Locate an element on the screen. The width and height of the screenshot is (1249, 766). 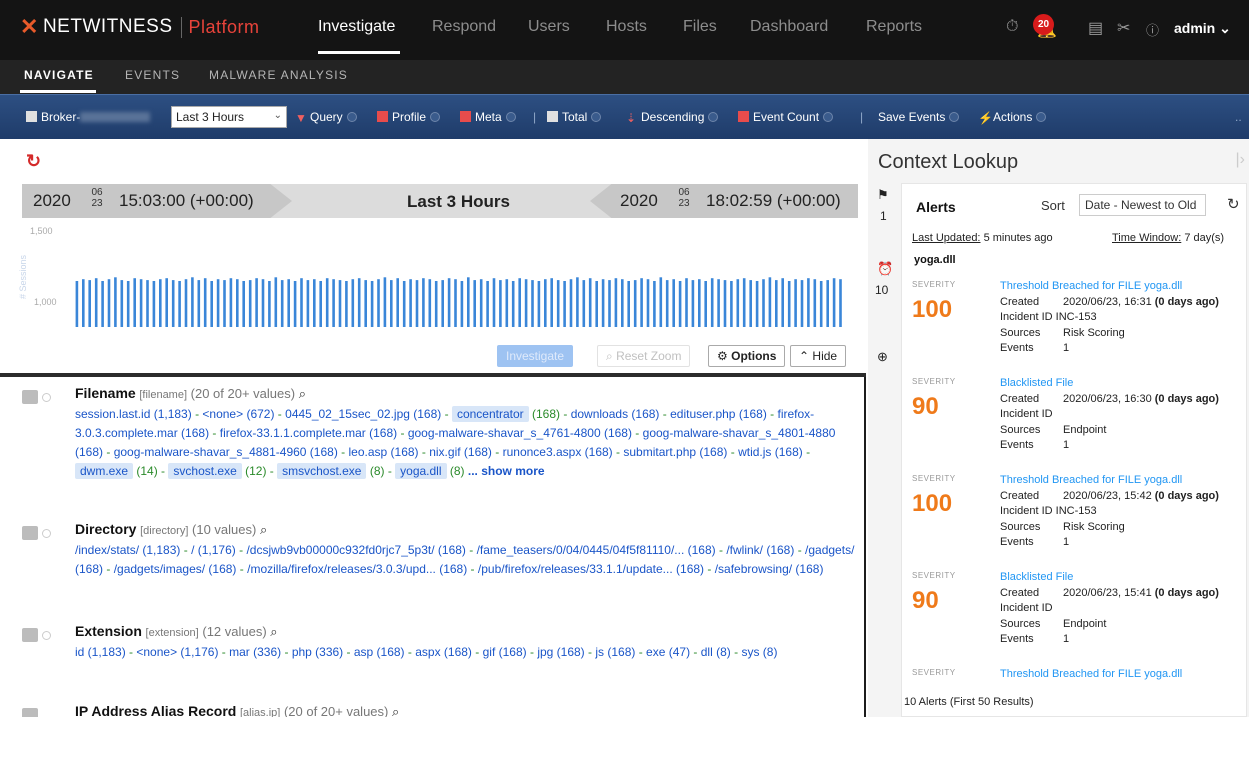
meta-key-name: IP Address Alias Record is located at coordinates (155, 710).